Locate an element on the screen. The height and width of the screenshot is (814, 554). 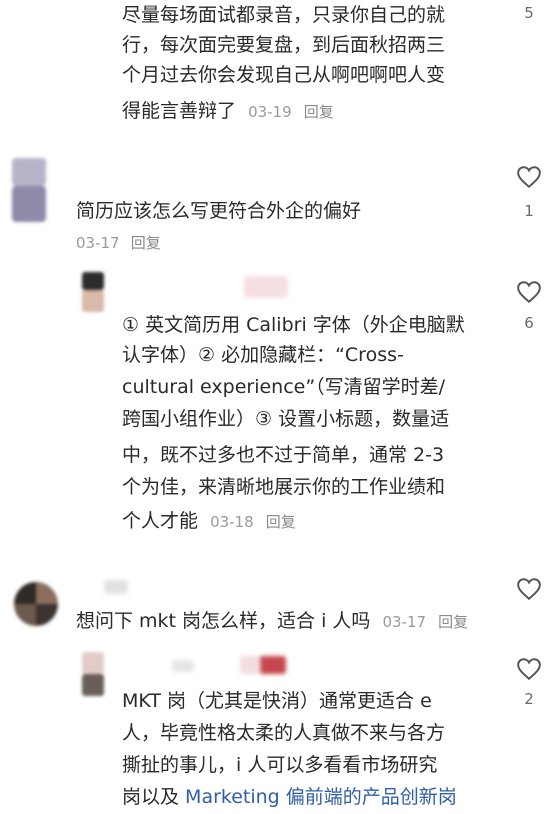
comment-1-line-3: 个月过去你会发现自己从啊吧啊吧人变 is located at coordinates (284, 75).